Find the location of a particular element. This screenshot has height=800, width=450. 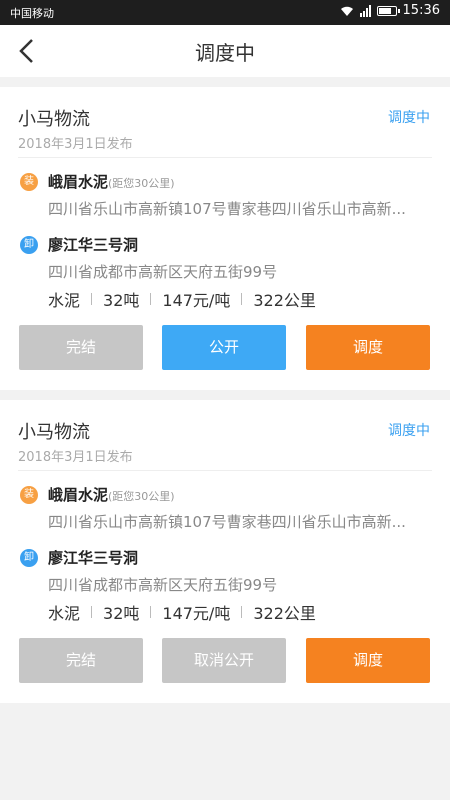

signal-icon is located at coordinates (365, 10).